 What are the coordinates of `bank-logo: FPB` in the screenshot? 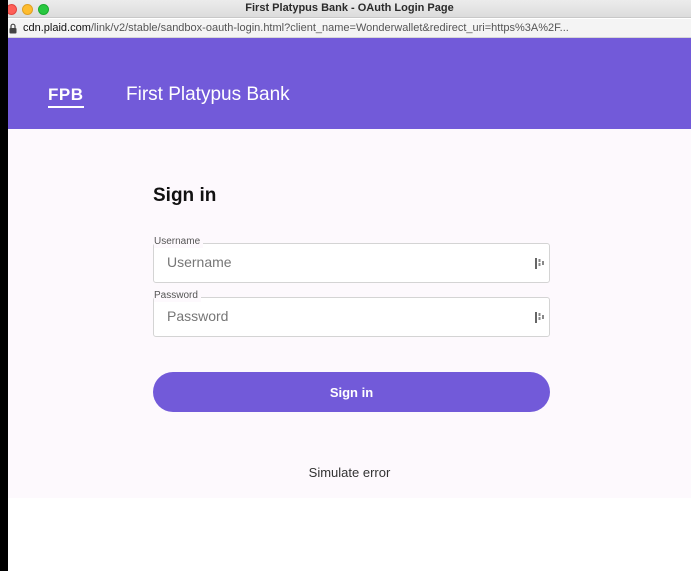 It's located at (66, 97).